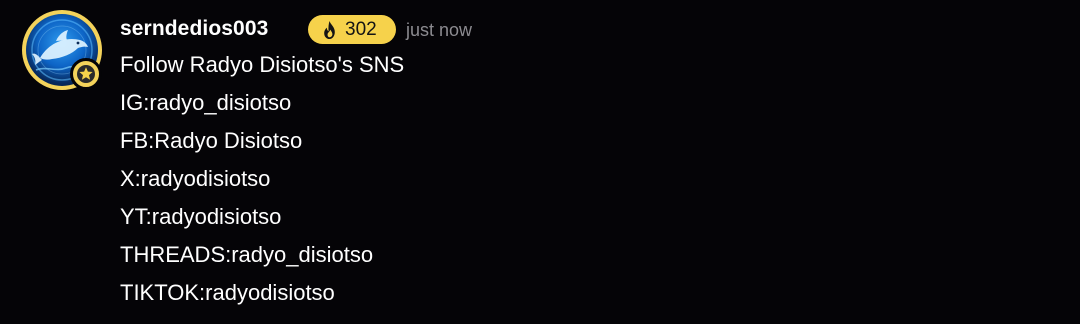 This screenshot has width=1080, height=324. I want to click on message-line: TIKTOK:radyodisiotso, so click(227, 292).